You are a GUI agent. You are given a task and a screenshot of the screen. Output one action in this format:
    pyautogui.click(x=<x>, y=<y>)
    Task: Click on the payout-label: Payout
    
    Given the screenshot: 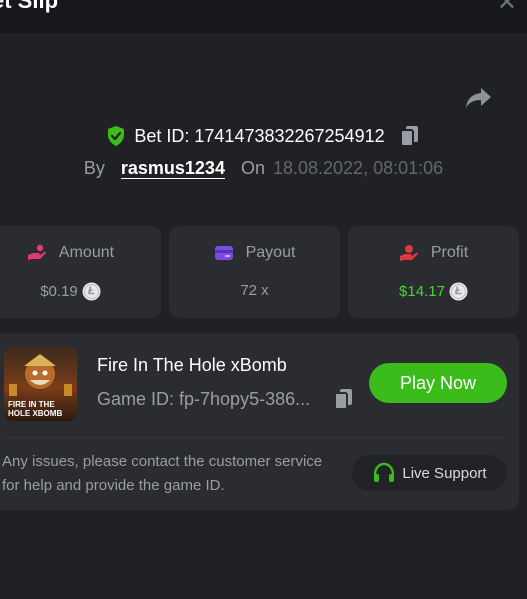 What is the action you would take?
    pyautogui.click(x=270, y=252)
    